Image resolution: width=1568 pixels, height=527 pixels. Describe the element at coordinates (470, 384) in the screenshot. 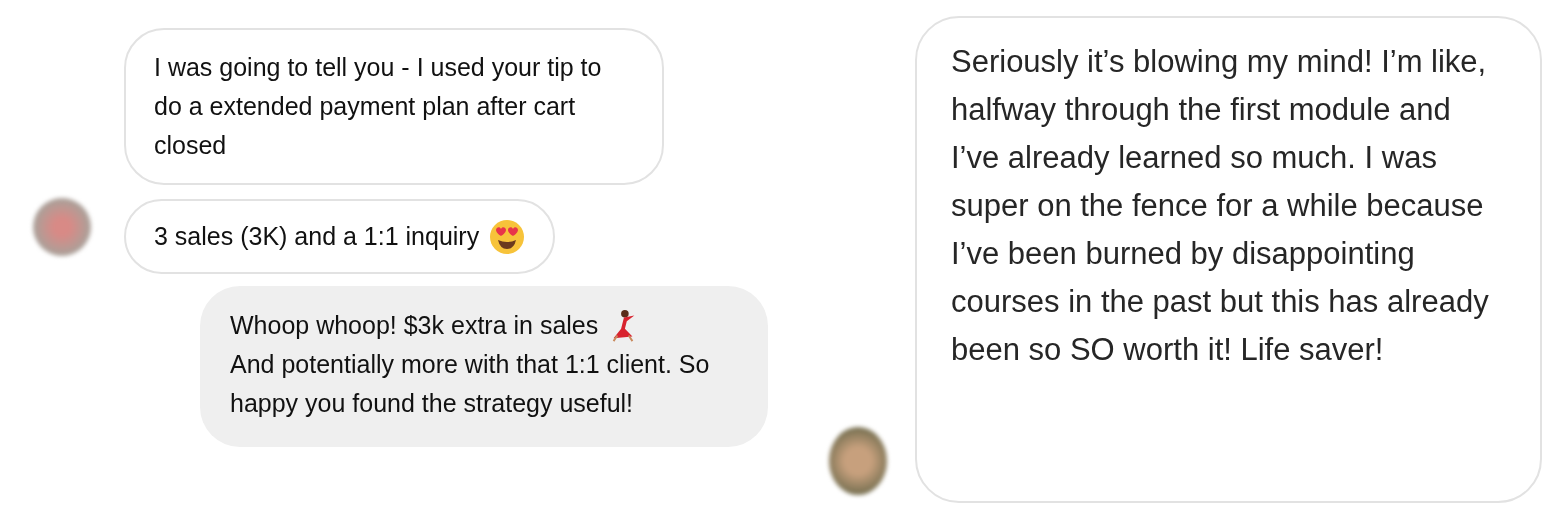

I see `message-text: And potentially more with that 1:1 client. So happy you found the strategy useful!` at that location.